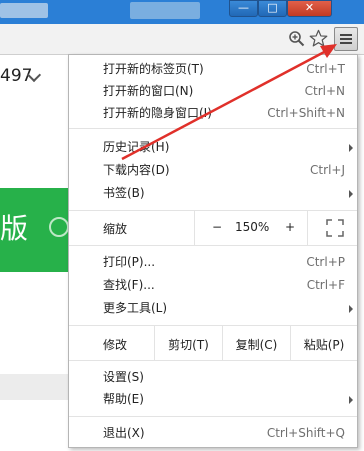 The width and height of the screenshot is (364, 451). I want to click on menu-item-shortcut: Ctrl+F, so click(325, 285).